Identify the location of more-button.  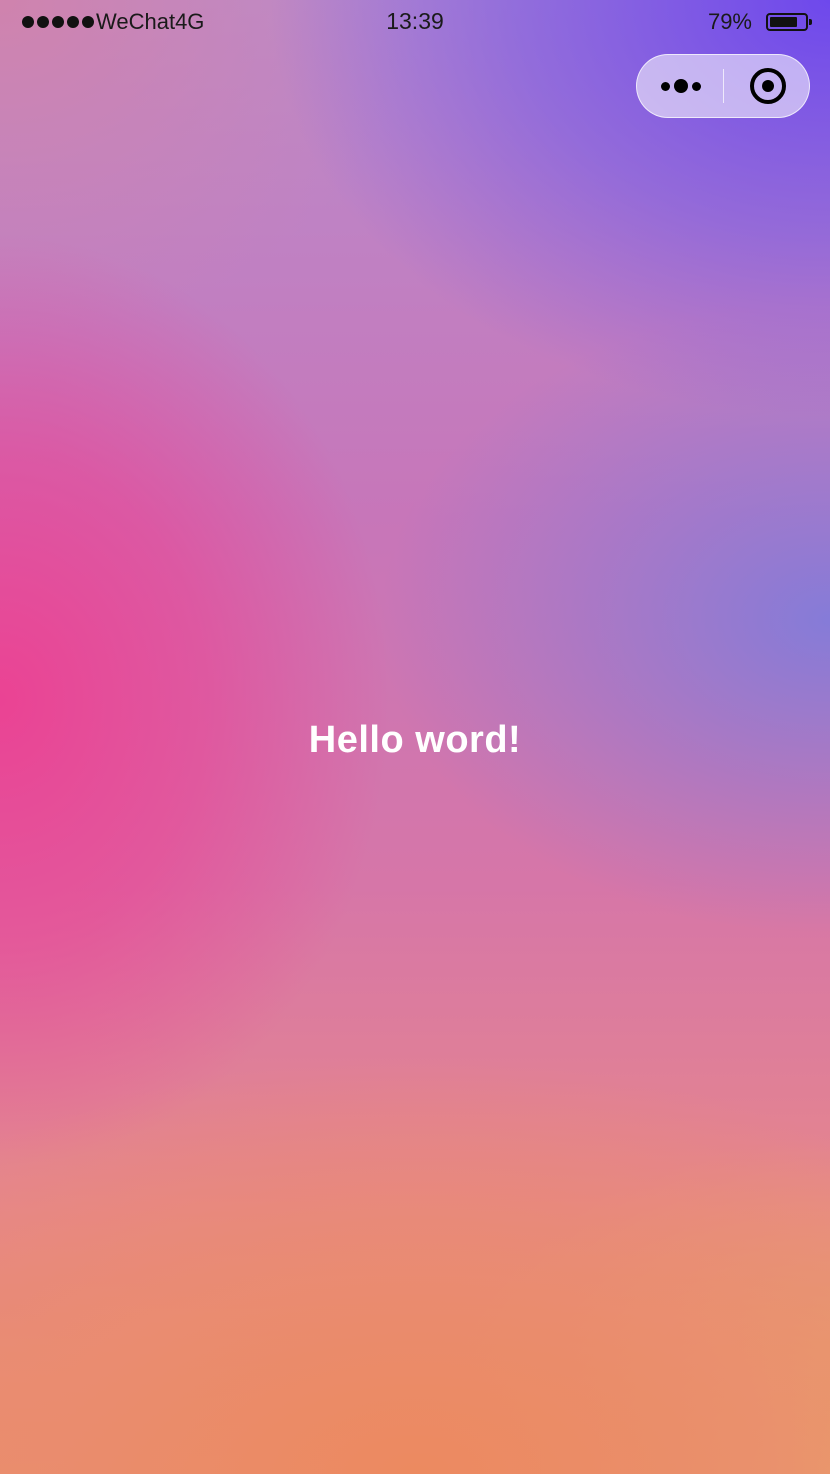
(680, 86).